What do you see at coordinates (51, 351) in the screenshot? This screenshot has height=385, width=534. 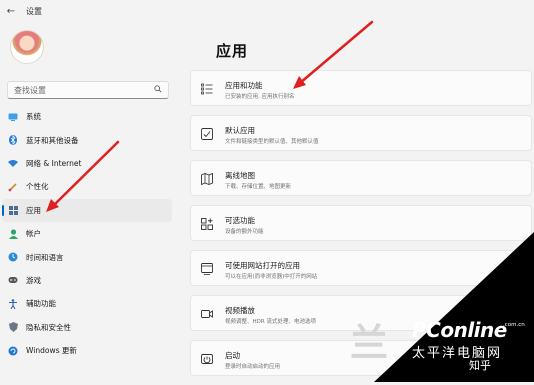 I see `sidebar-item-label: Windows 更新` at bounding box center [51, 351].